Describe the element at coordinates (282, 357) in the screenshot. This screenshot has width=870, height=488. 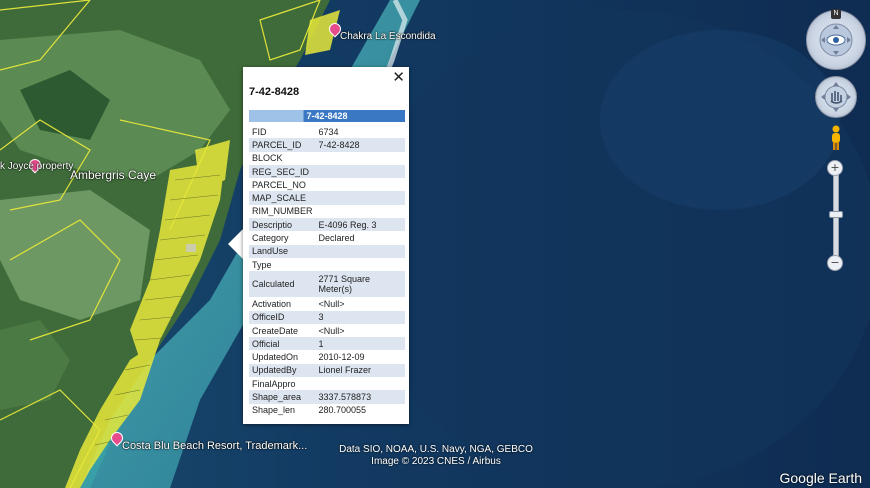
I see `attribute-key: UpdatedOn` at that location.